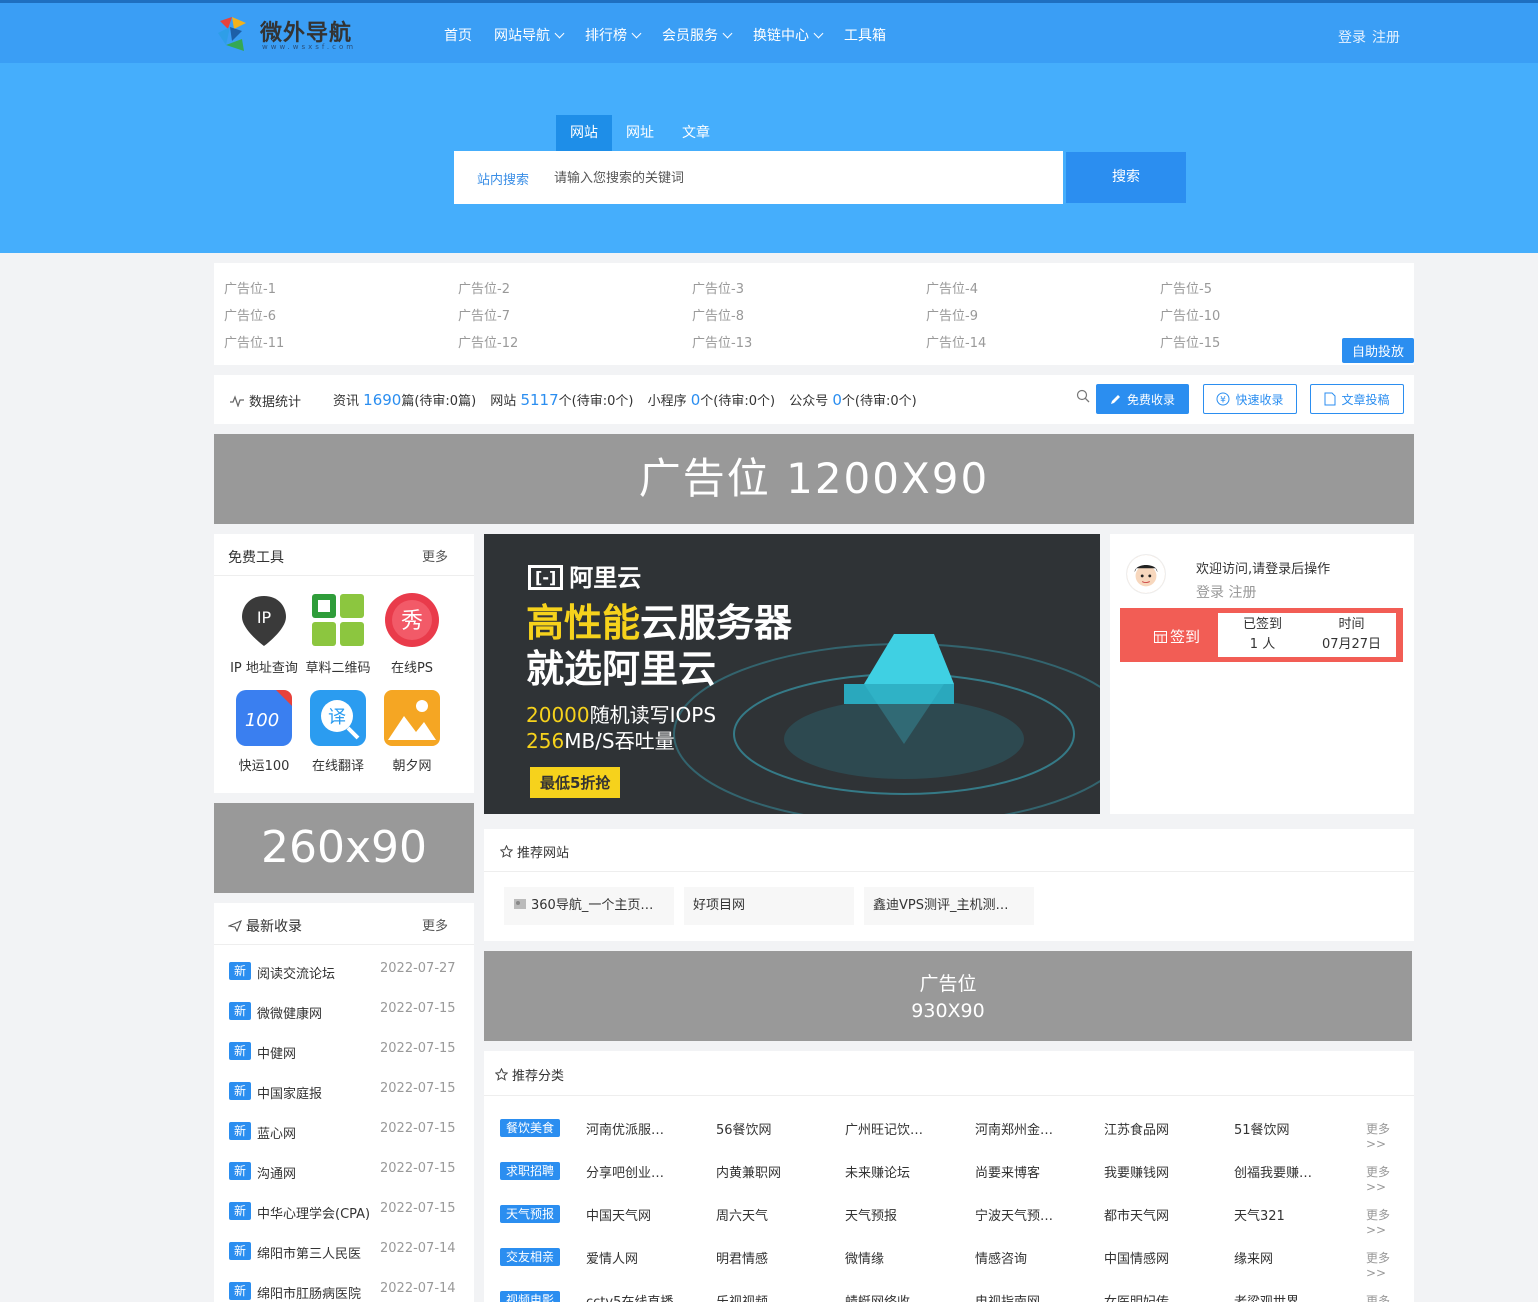 Image resolution: width=1538 pixels, height=1302 pixels. What do you see at coordinates (641, 1214) in the screenshot?
I see `category-site-link: 中国天气网` at bounding box center [641, 1214].